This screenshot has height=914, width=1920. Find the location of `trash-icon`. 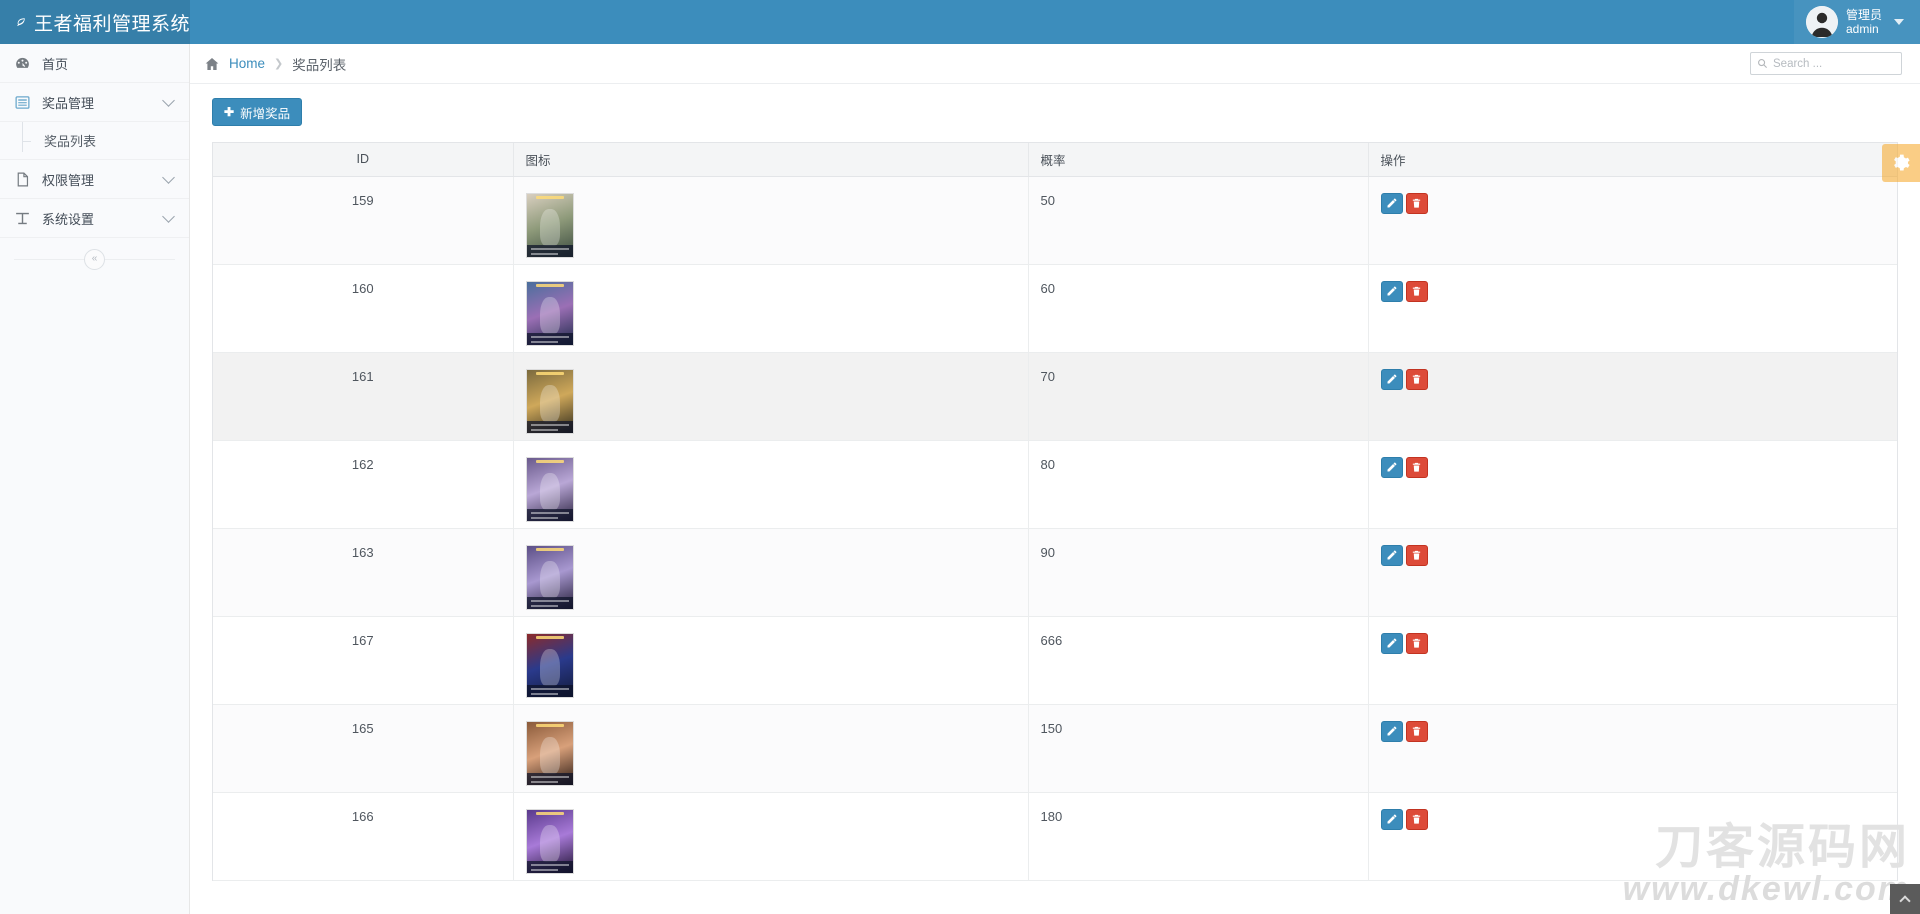

trash-icon is located at coordinates (1416, 467).